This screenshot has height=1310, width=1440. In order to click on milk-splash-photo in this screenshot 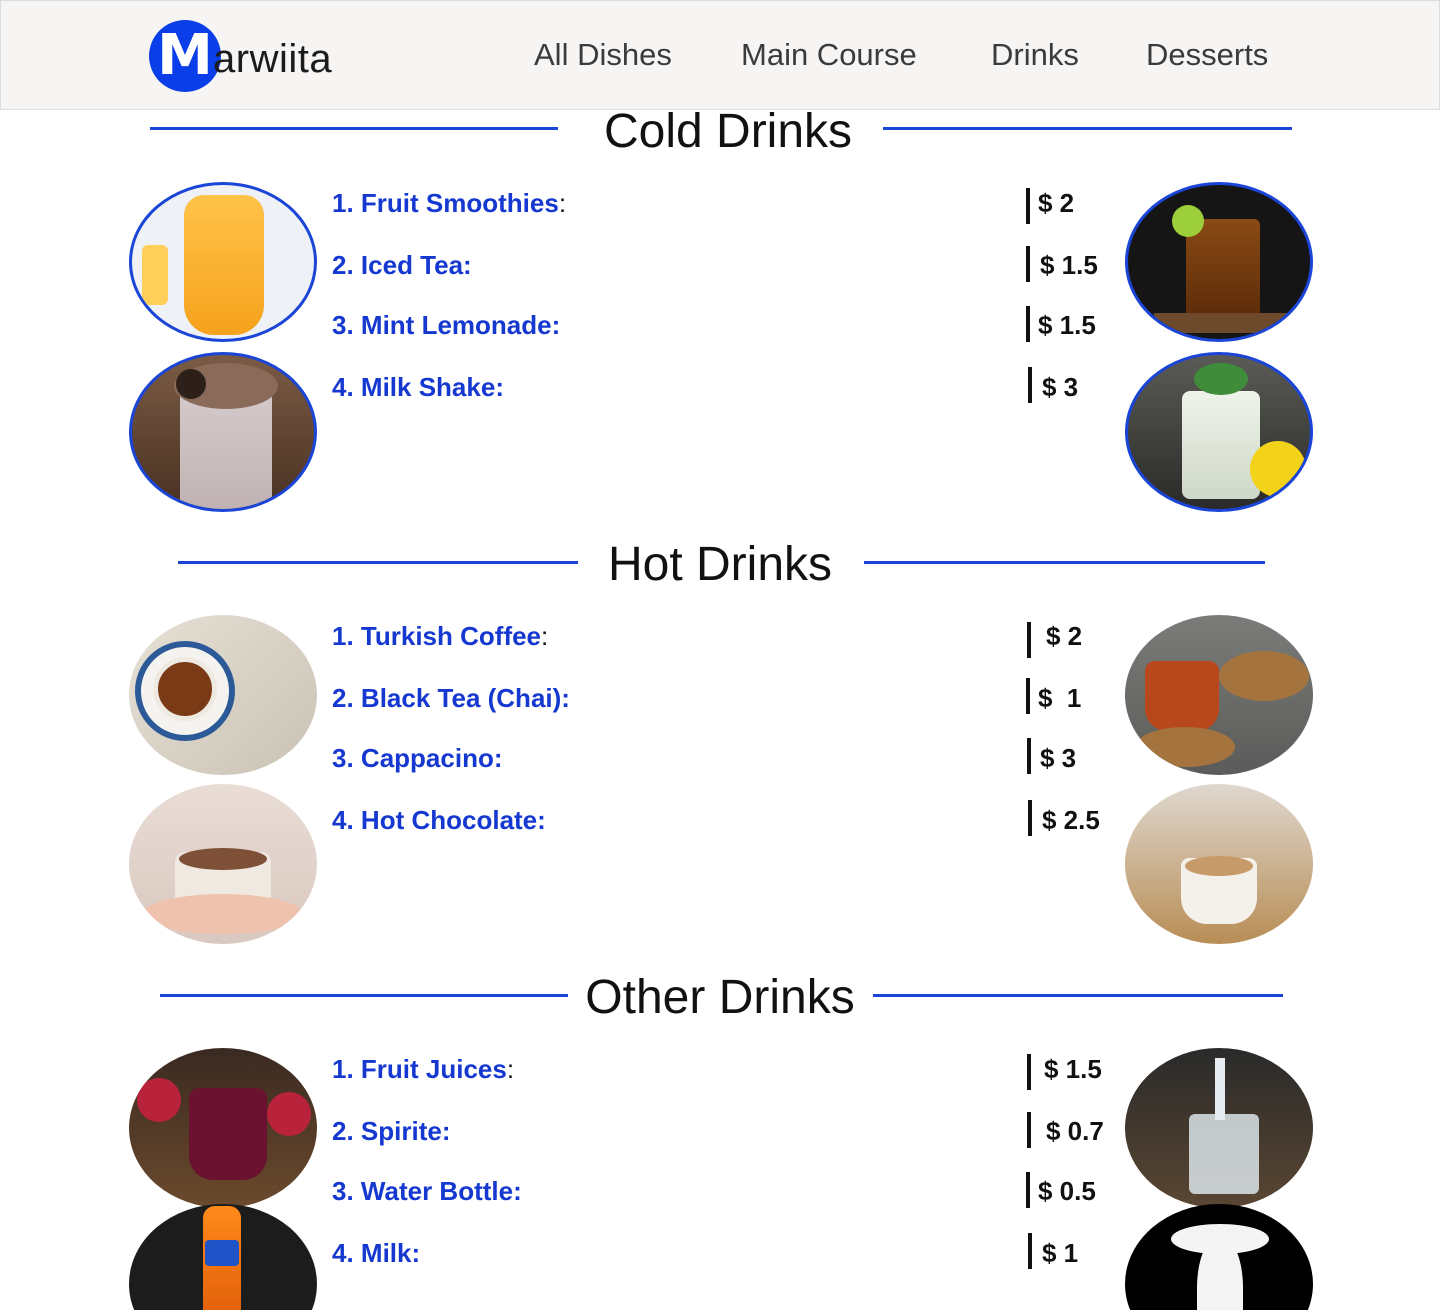, I will do `click(1219, 1257)`.